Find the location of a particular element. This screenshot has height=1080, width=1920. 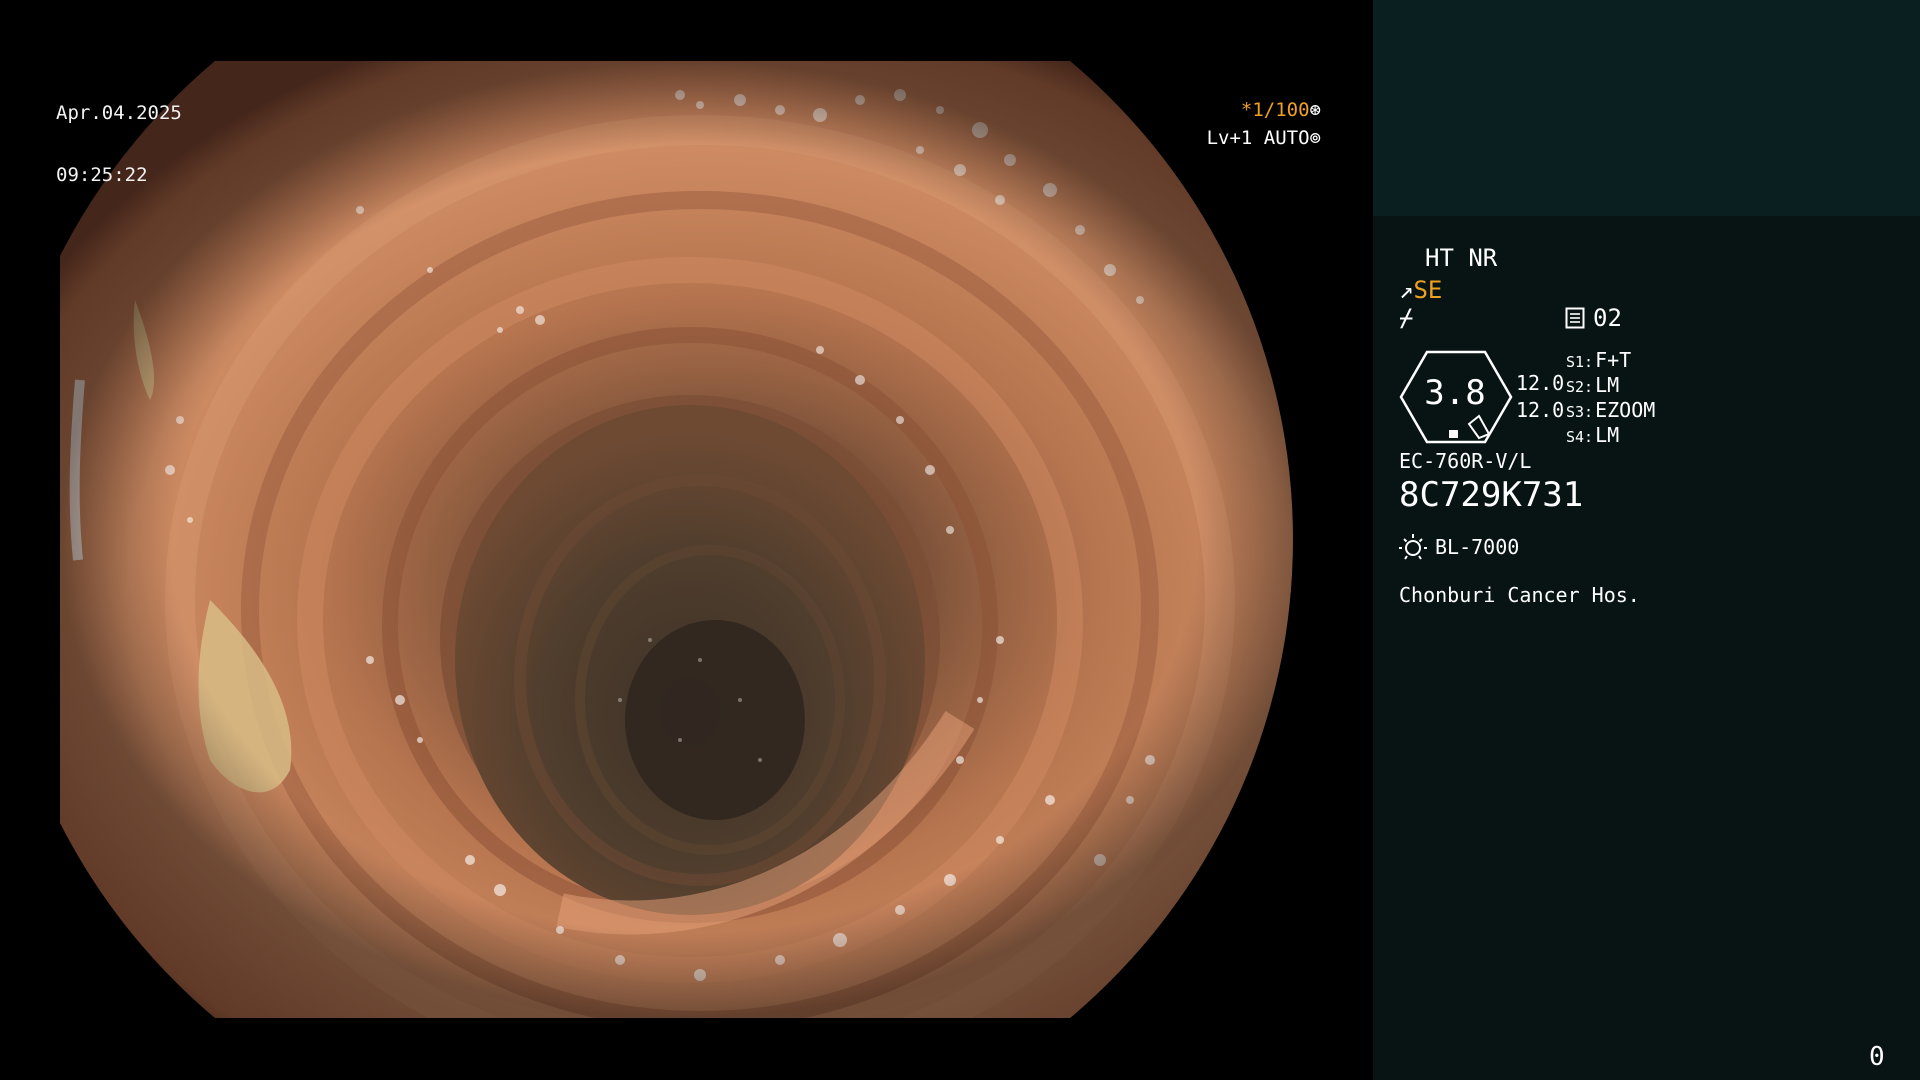

aperture-icon: ⊛ is located at coordinates (1315, 110).